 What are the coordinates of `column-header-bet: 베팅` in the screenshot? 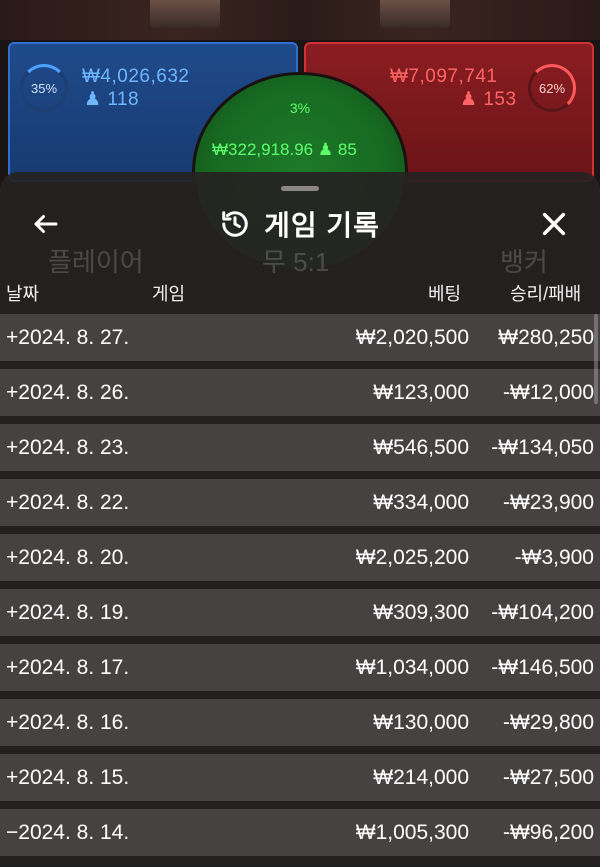 It's located at (444, 293).